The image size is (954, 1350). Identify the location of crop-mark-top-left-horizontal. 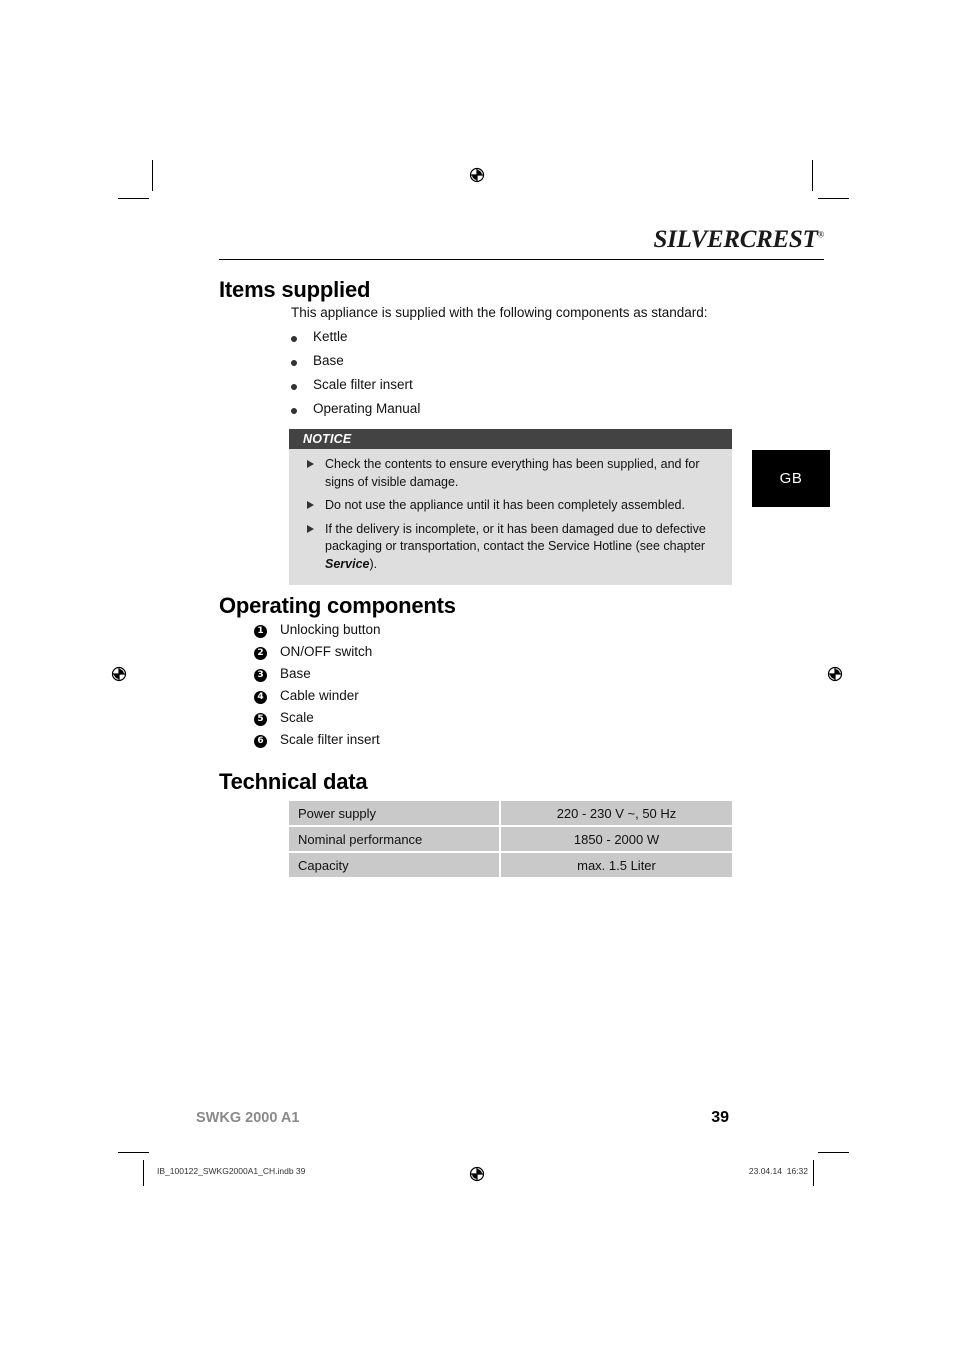
(133, 198).